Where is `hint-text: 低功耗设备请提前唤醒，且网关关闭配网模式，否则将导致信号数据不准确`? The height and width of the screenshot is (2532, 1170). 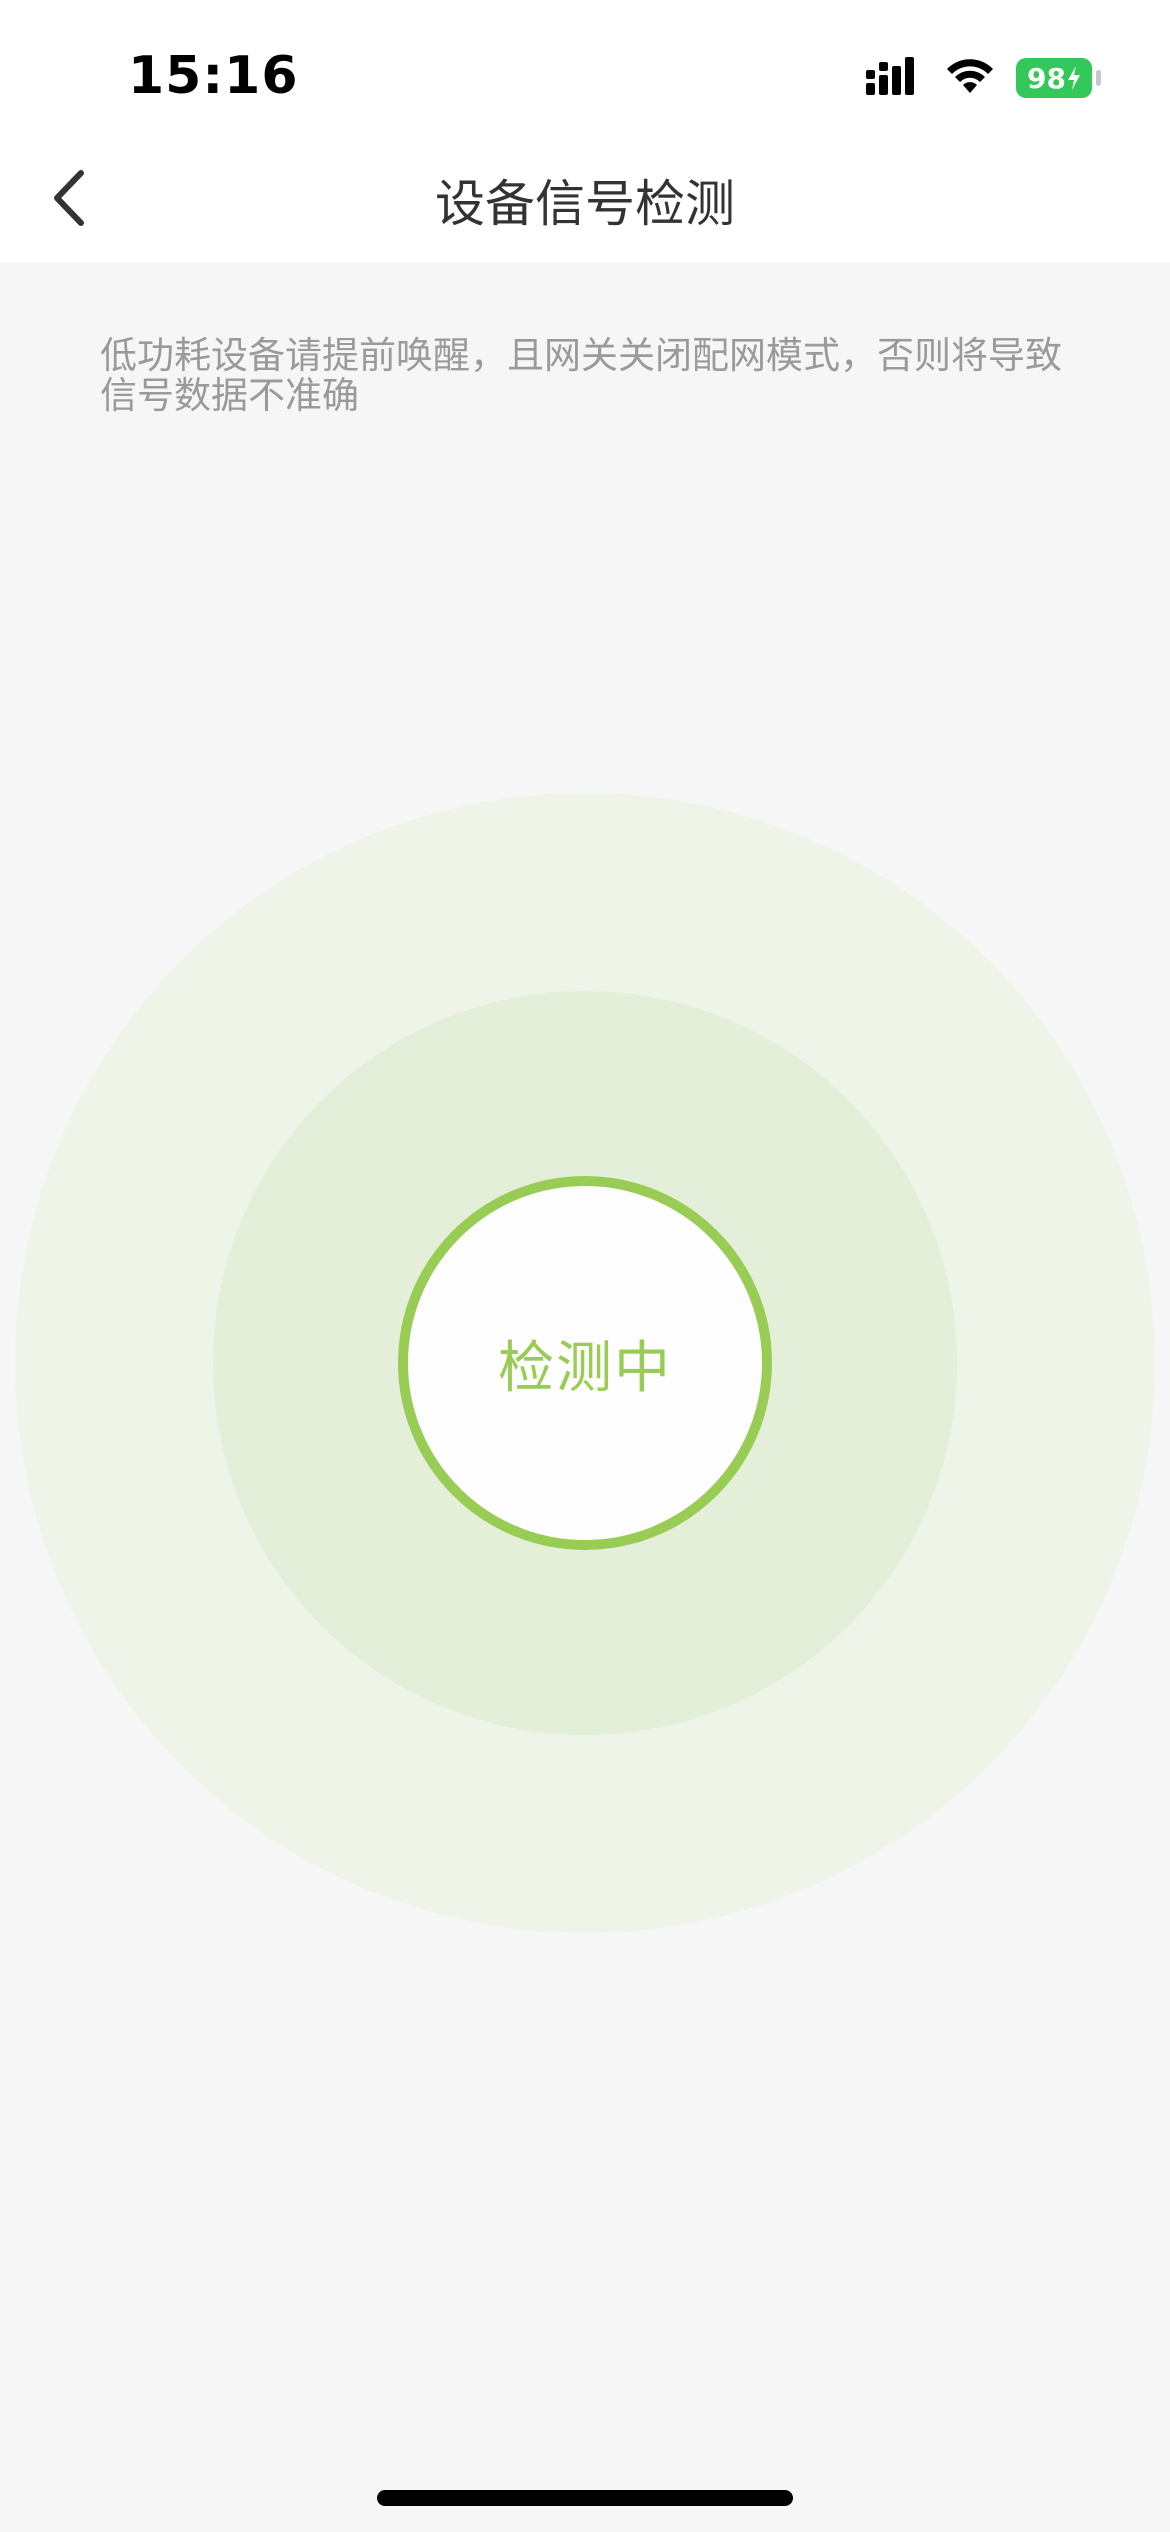 hint-text: 低功耗设备请提前唤醒，且网关关闭配网模式，否则将导致信号数据不准确 is located at coordinates (581, 375).